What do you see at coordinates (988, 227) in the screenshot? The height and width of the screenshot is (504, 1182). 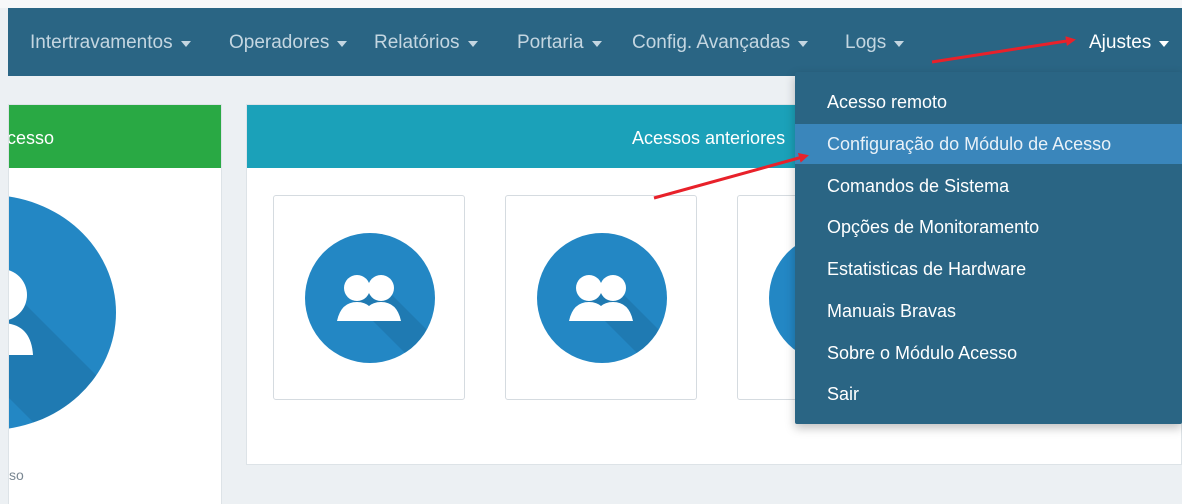 I see `menu-item-opcoes-monitoramento: Opções de Monitoramento` at bounding box center [988, 227].